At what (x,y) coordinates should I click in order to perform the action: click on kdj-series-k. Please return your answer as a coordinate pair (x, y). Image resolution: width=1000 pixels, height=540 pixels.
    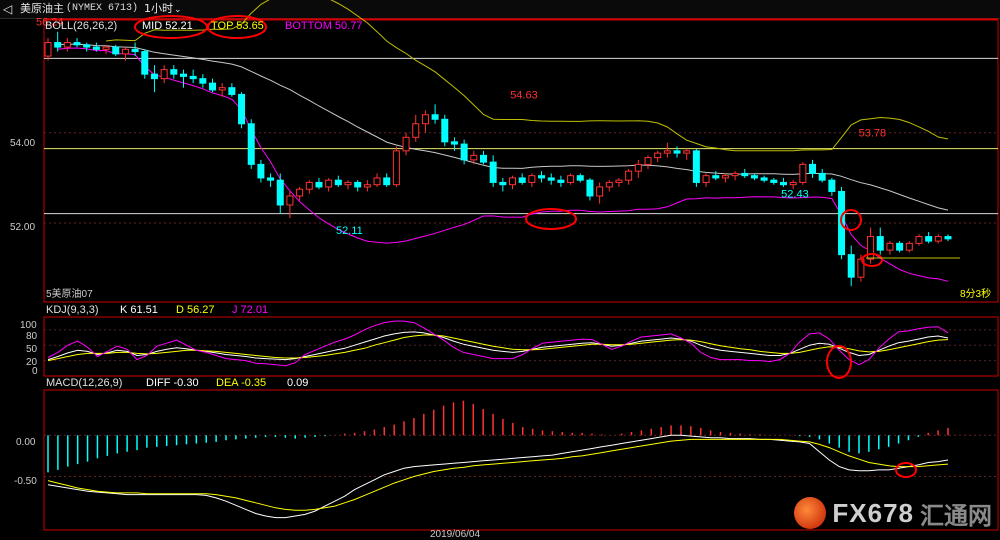
    Looking at the image, I should click on (498, 346).